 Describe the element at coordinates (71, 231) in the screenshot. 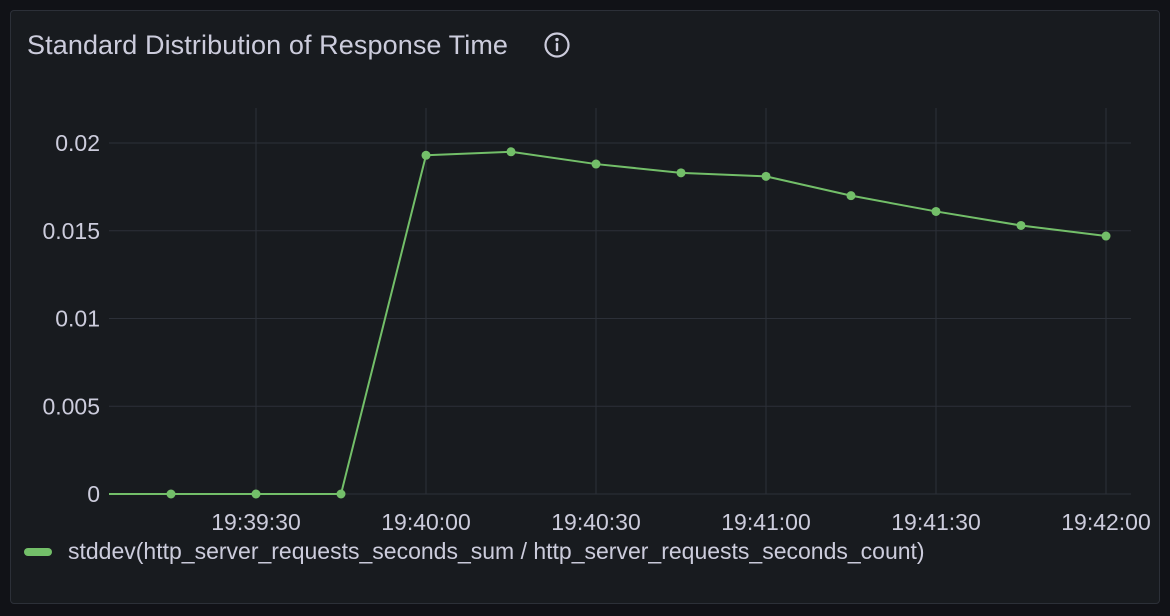

I see `y-tick-label: 0.015` at that location.